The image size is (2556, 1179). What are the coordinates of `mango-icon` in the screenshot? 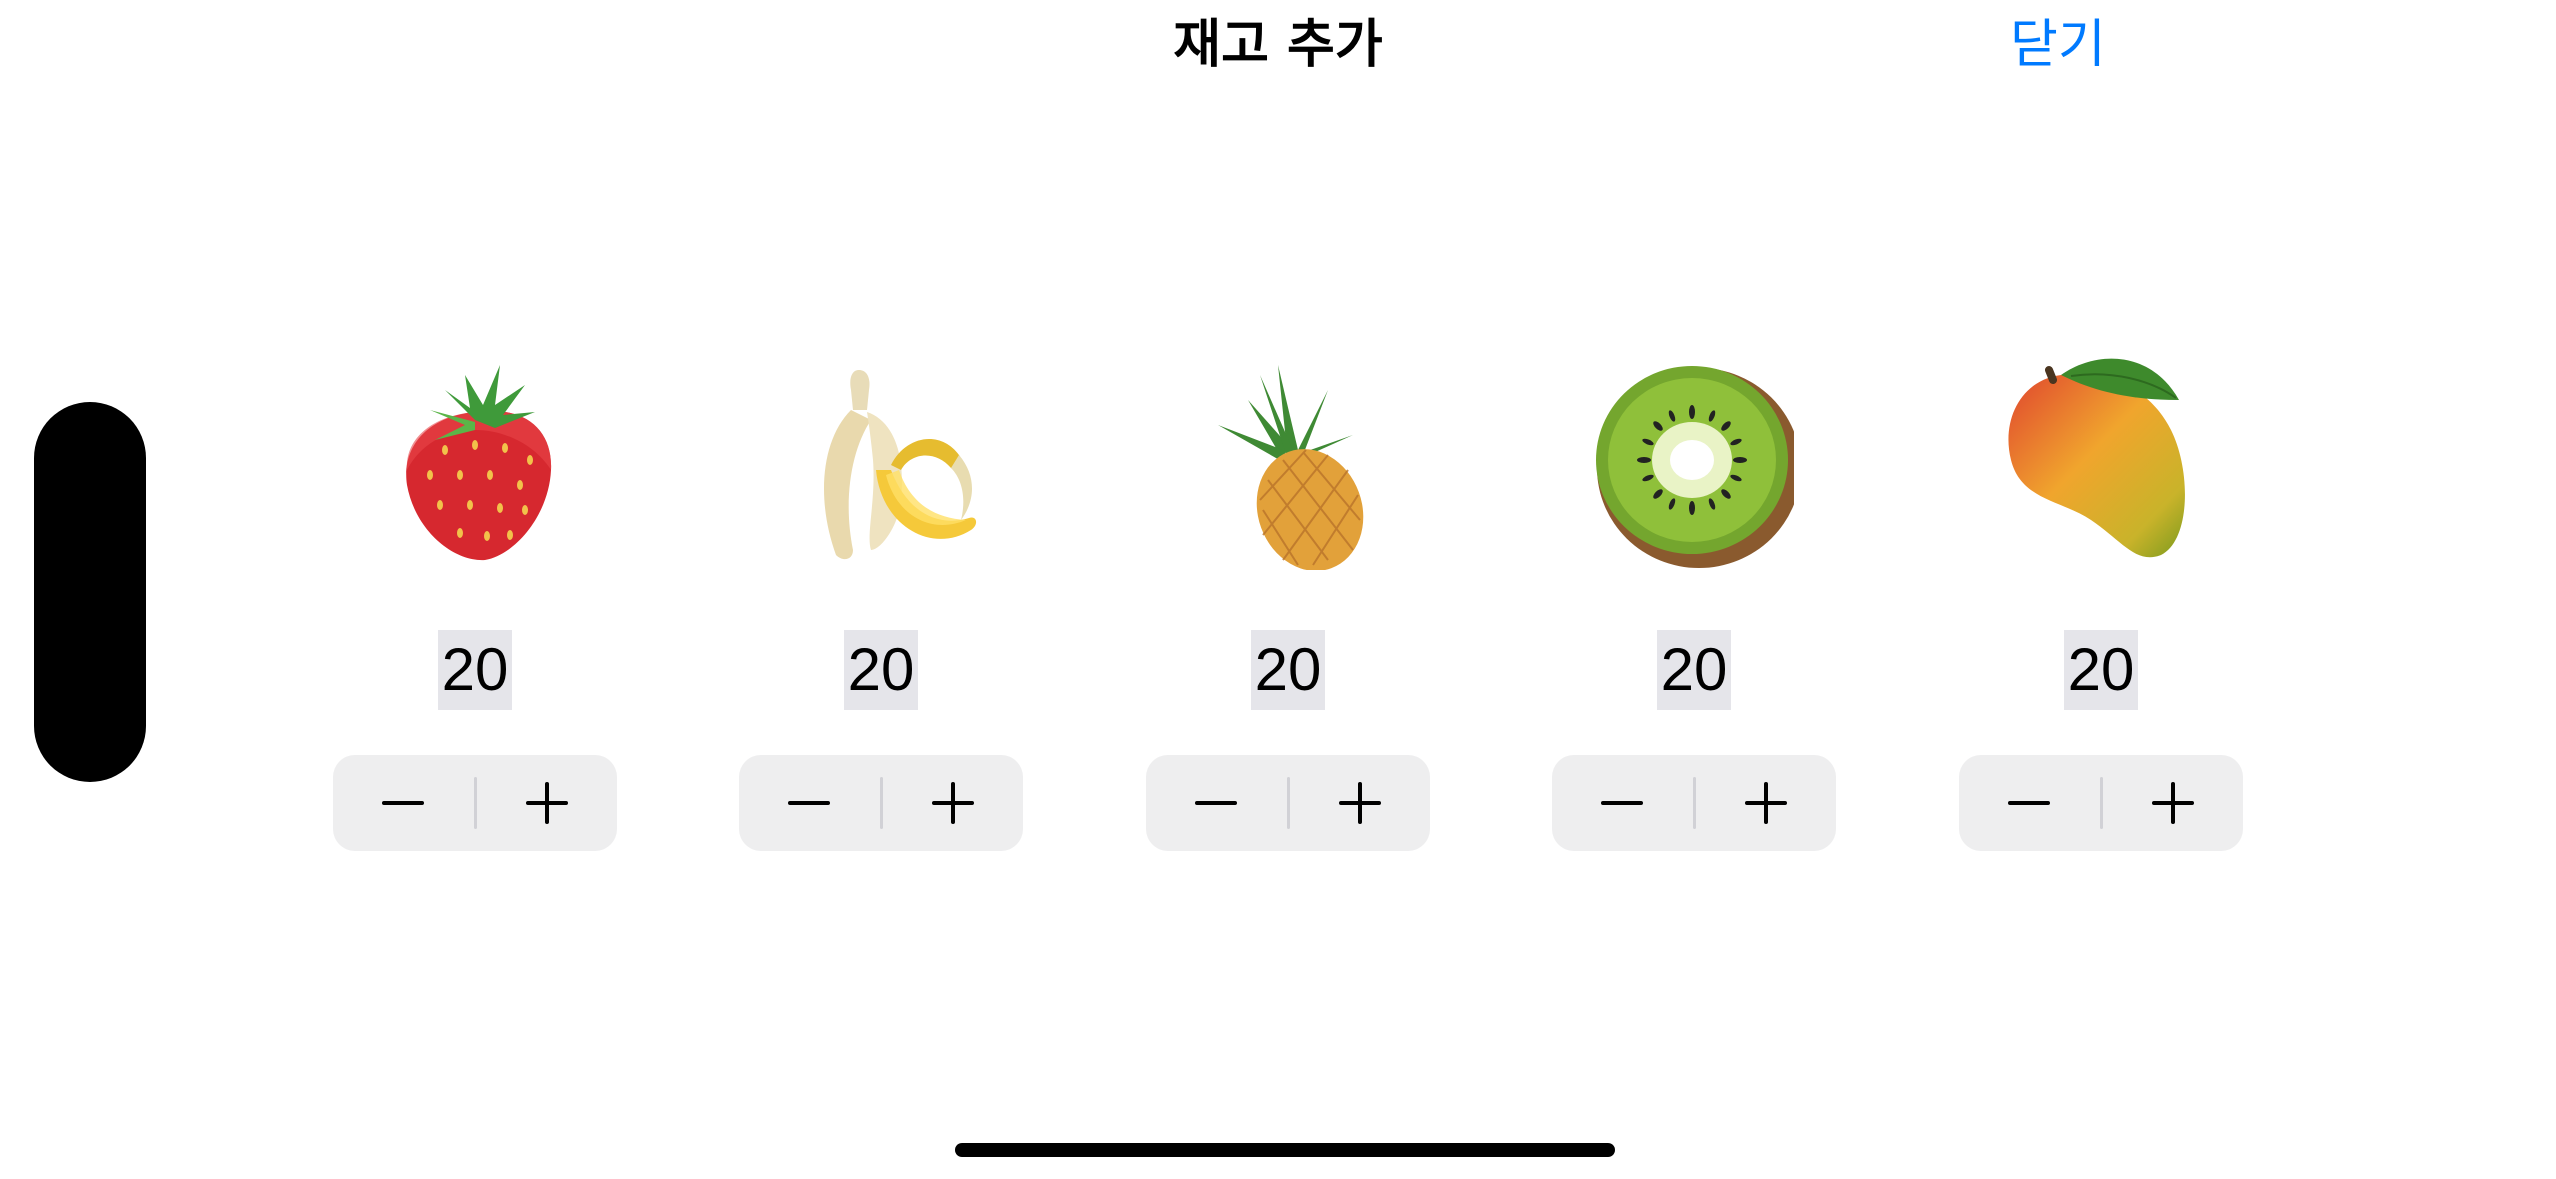 It's located at (2101, 460).